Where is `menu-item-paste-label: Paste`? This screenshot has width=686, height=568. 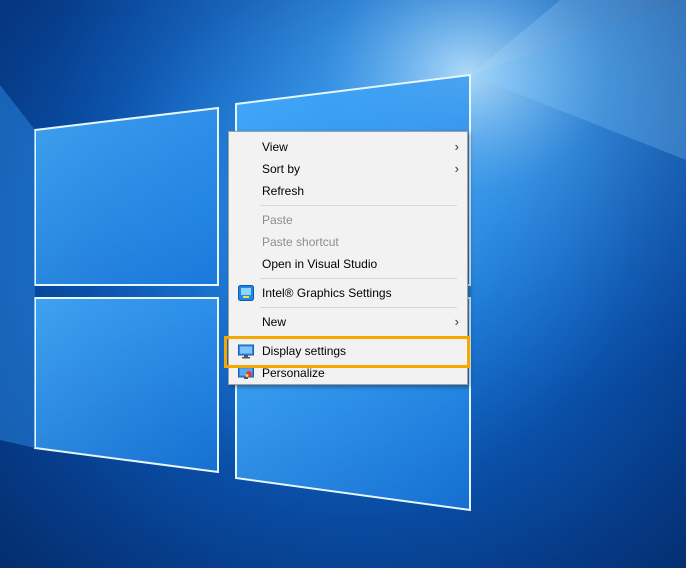 menu-item-paste-label: Paste is located at coordinates (277, 220).